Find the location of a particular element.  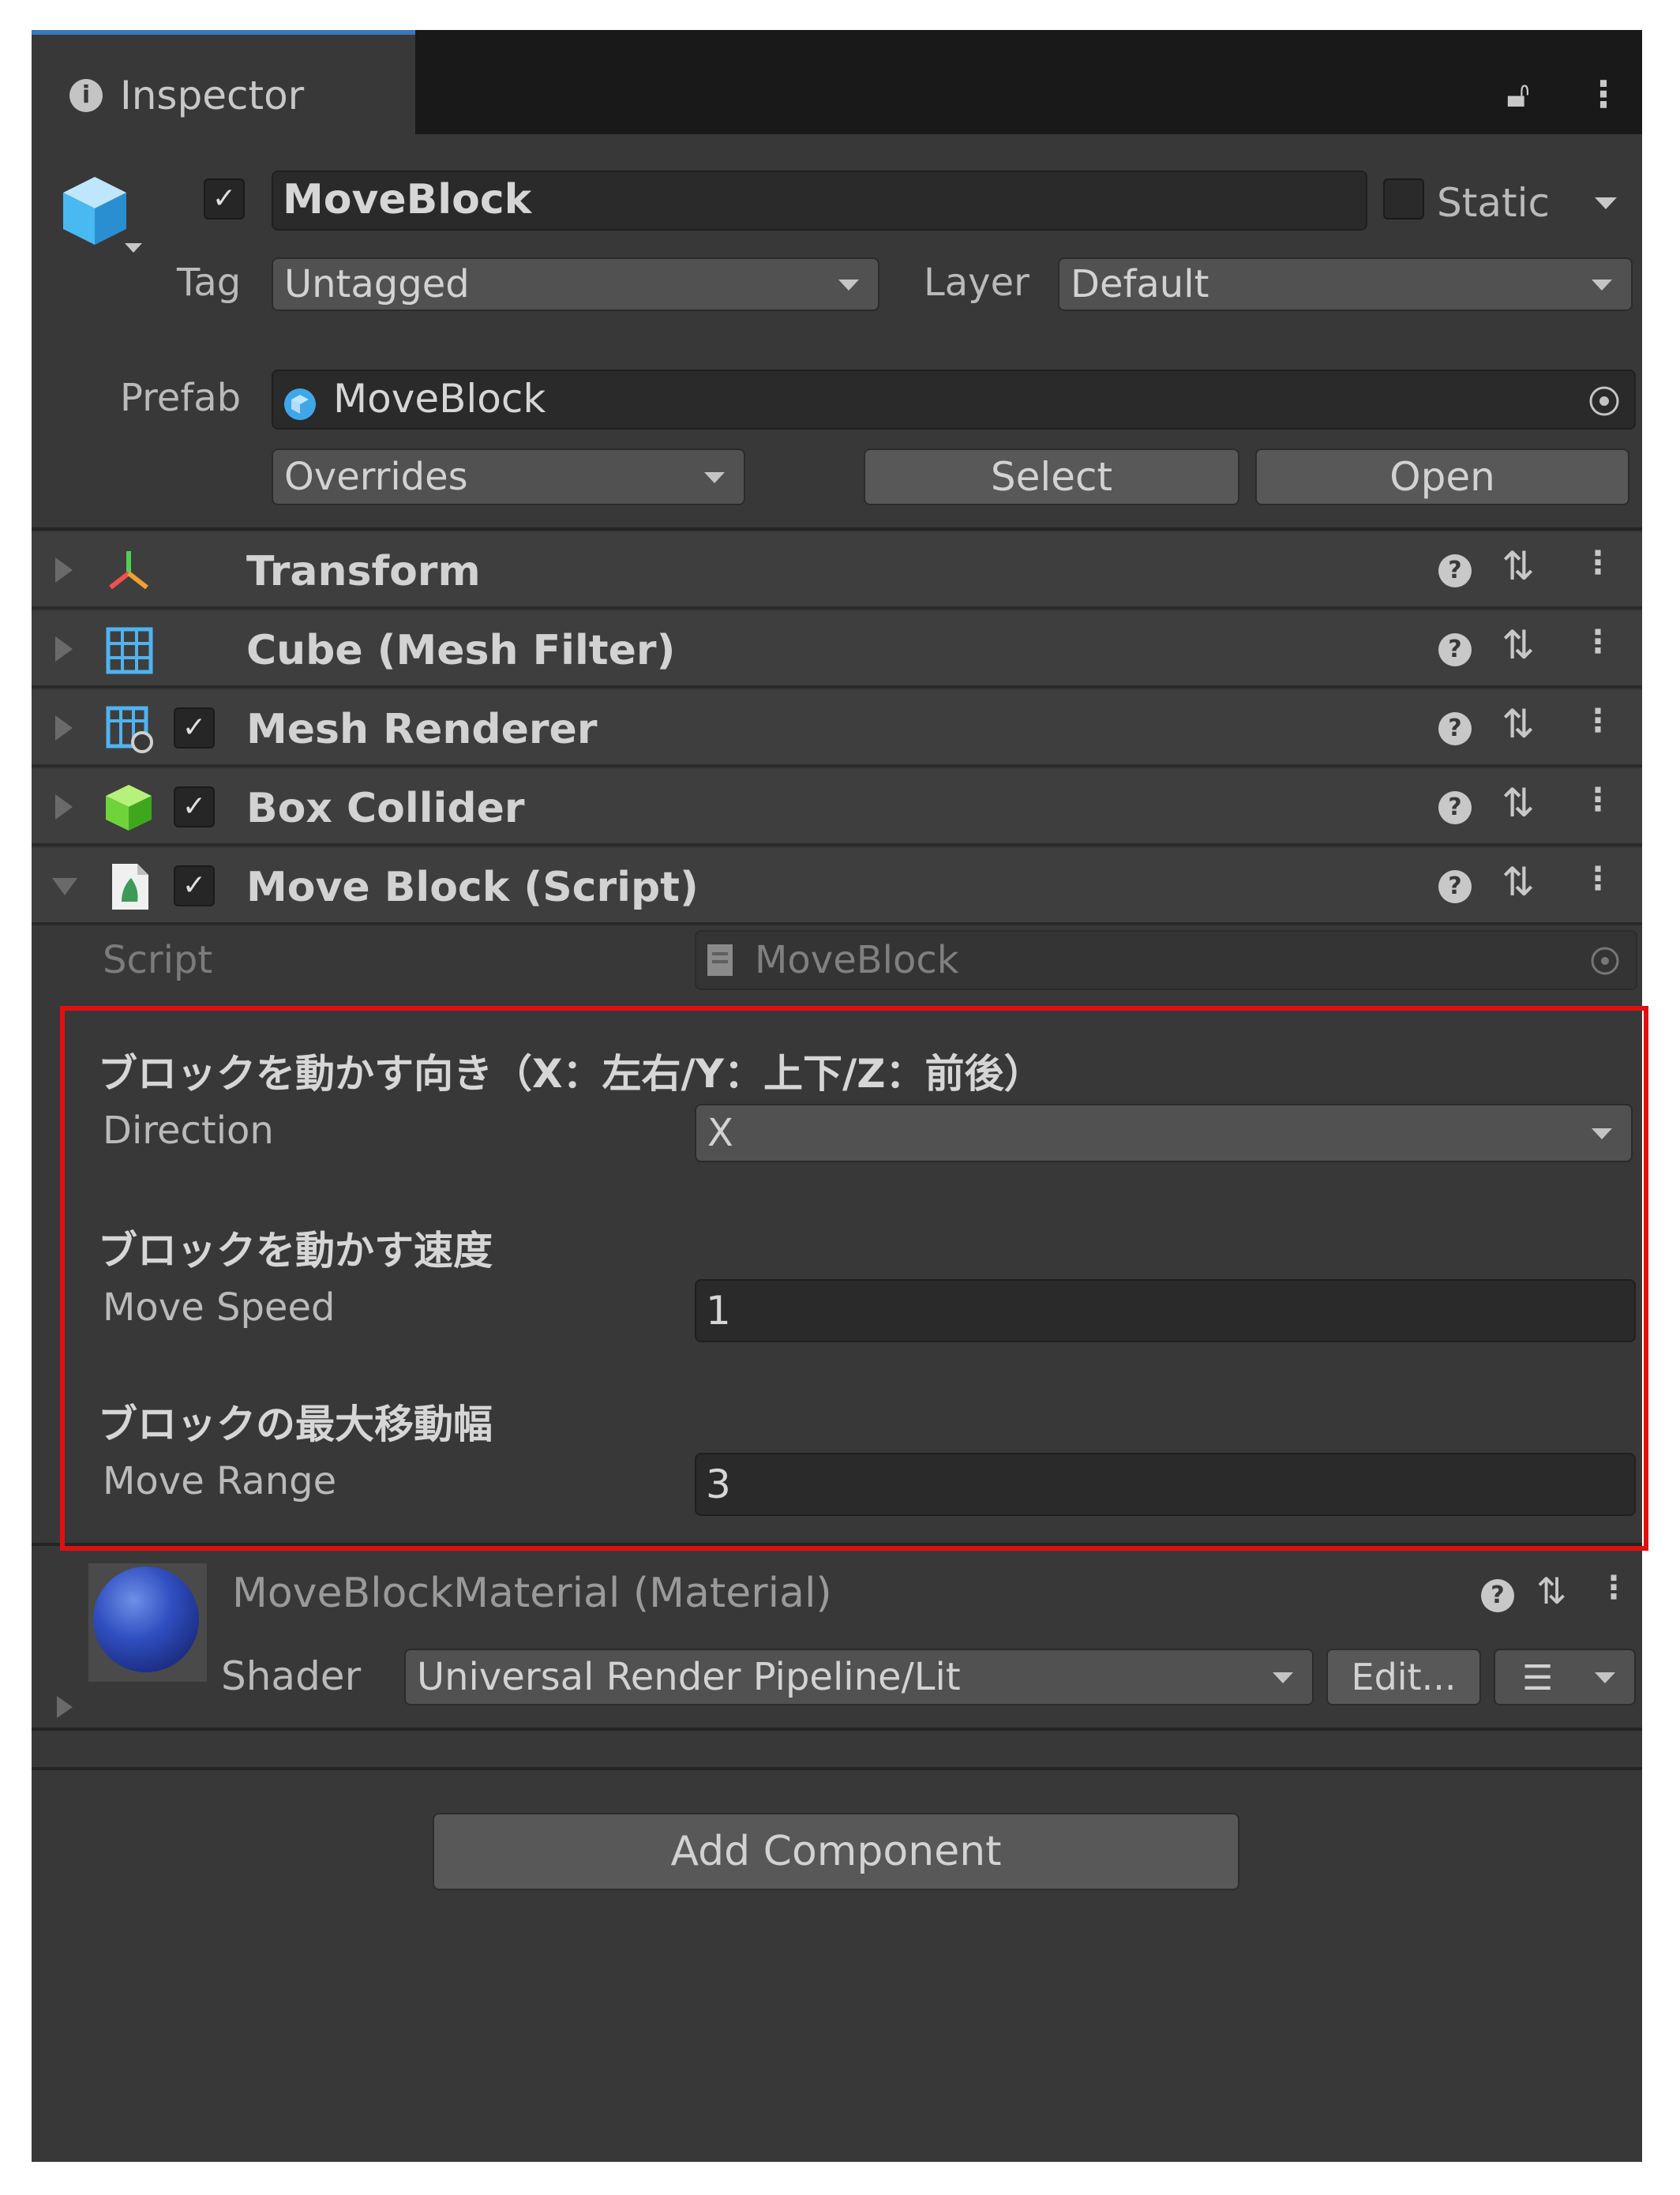

material-list-dropdown: ☰ is located at coordinates (1565, 1677).